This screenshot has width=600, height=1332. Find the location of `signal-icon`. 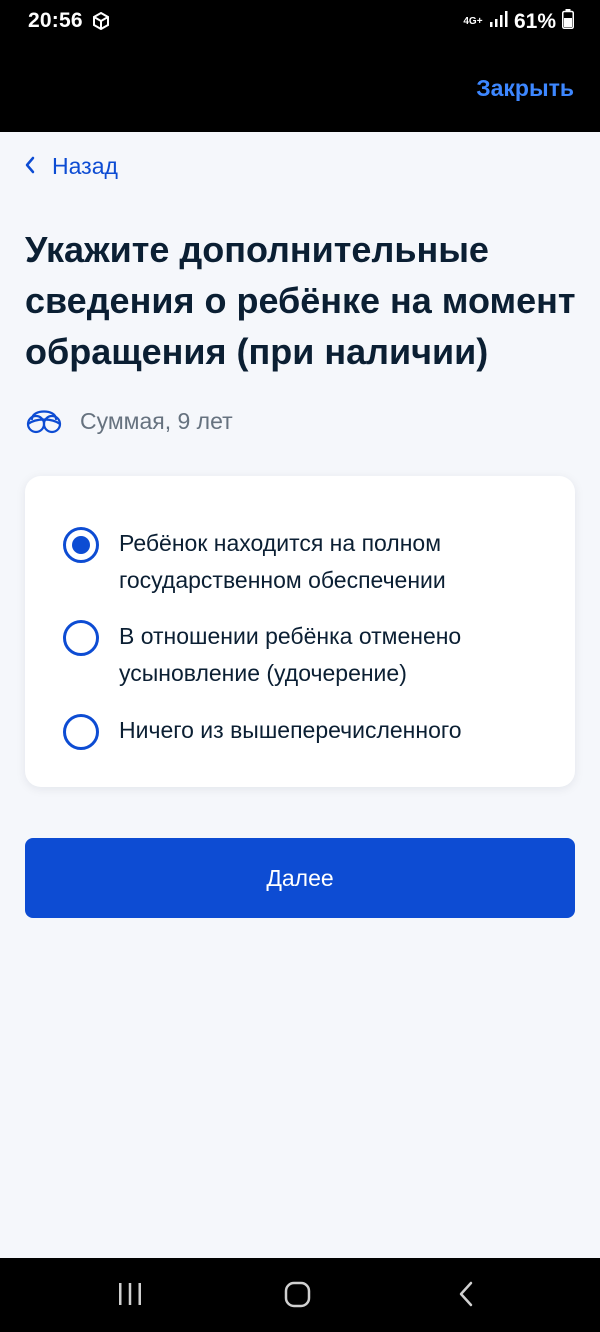

signal-icon is located at coordinates (498, 21).